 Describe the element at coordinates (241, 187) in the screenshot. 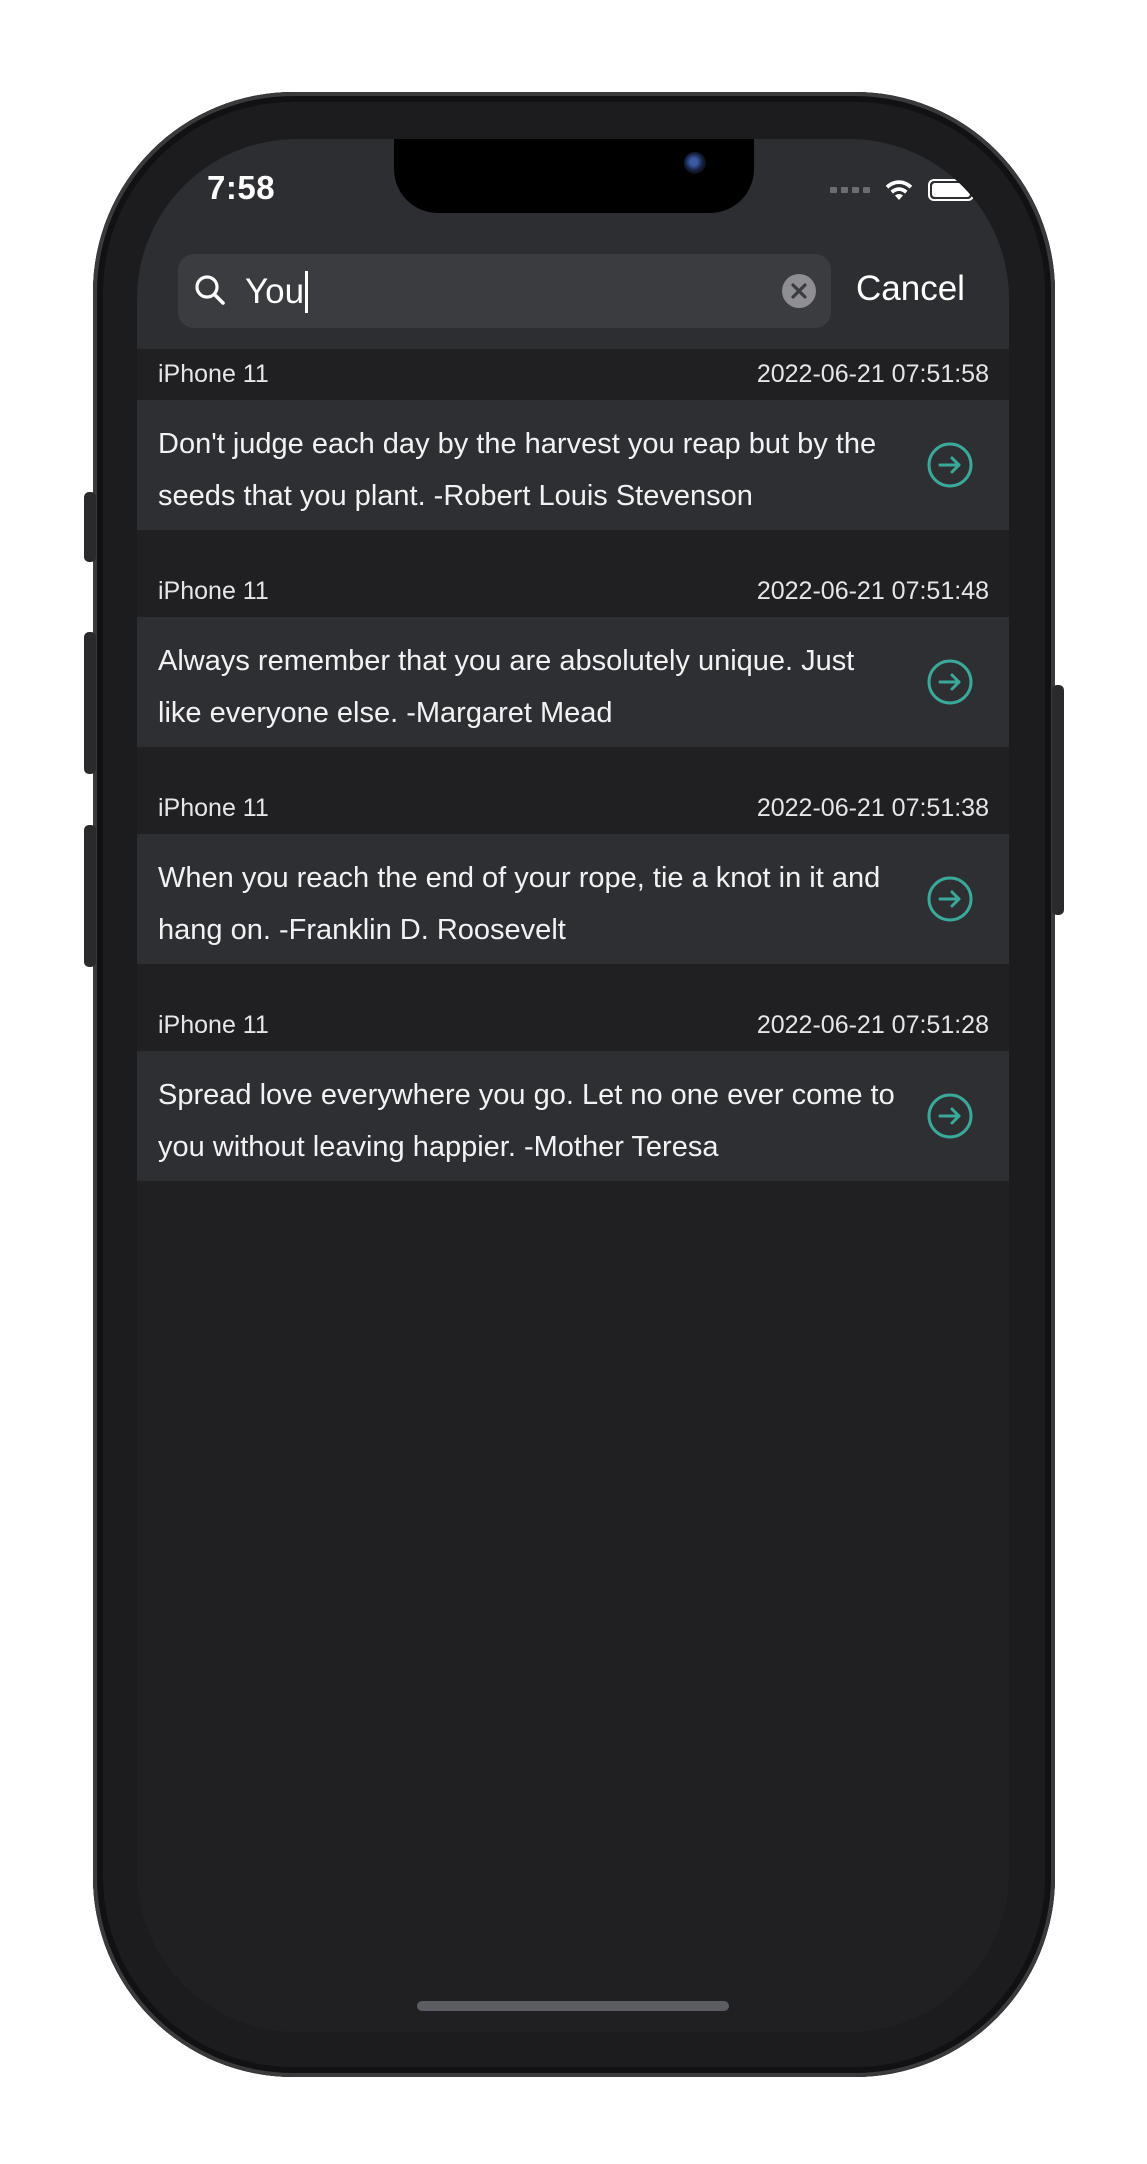

I see `status-time: 7:58` at that location.